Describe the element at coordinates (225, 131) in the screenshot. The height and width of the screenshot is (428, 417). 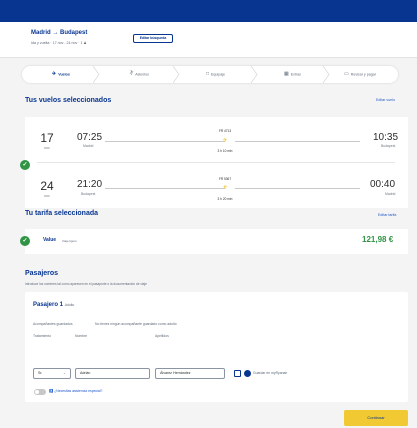
I see `flight-number: FR 4713` at that location.